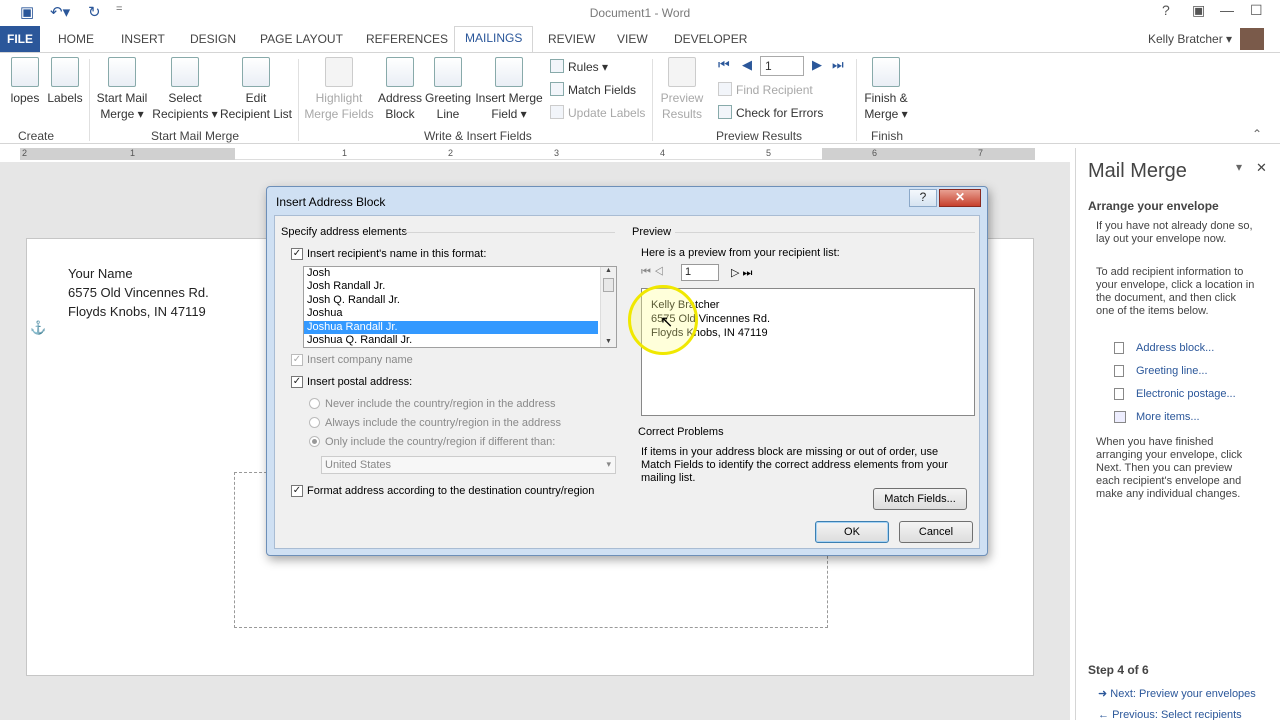 The image size is (1280, 720). What do you see at coordinates (1256, 10) in the screenshot?
I see `maximize-icon: ☐` at bounding box center [1256, 10].